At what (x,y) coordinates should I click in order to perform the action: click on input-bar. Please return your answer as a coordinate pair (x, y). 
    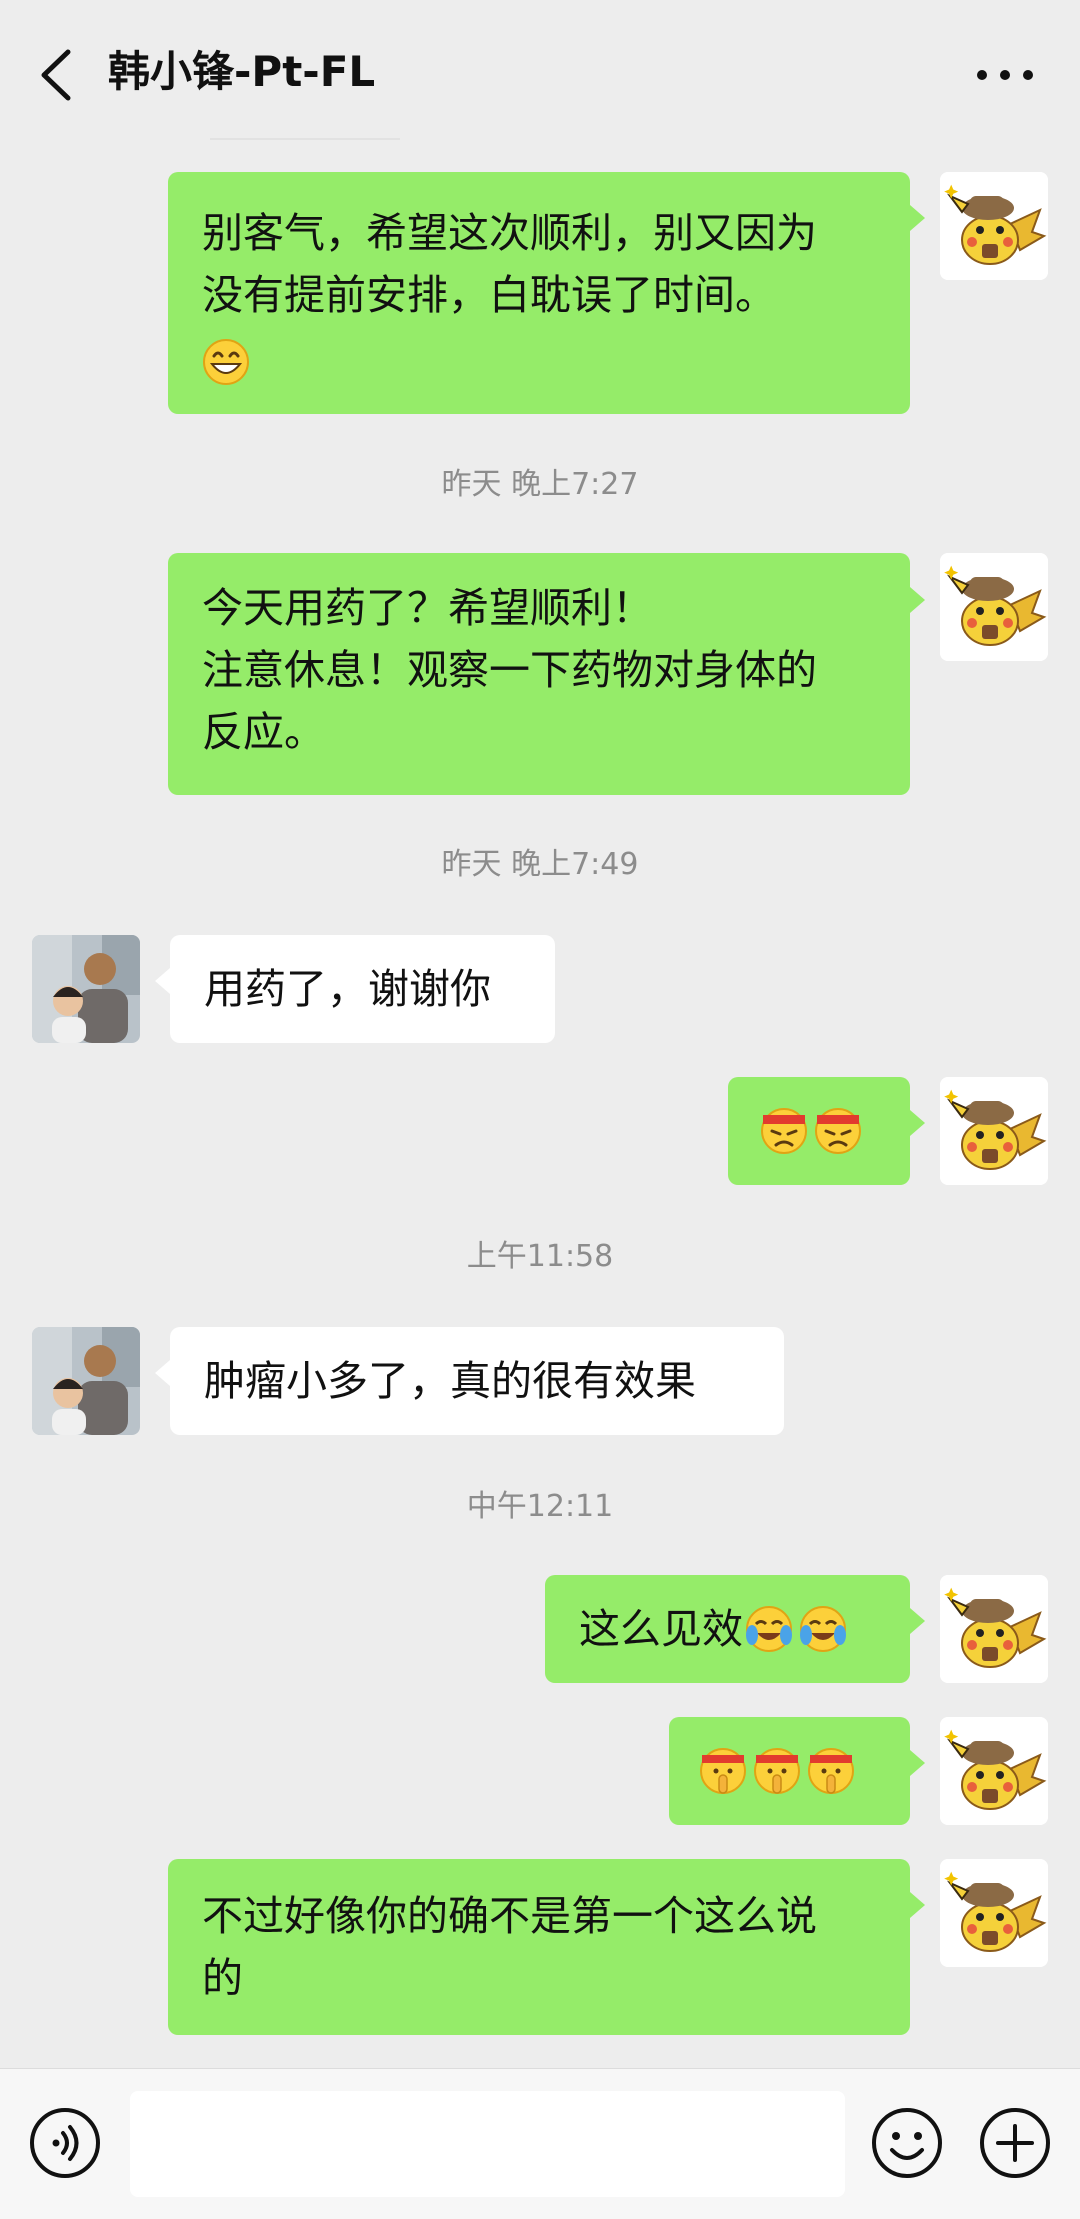
    Looking at the image, I should click on (540, 2143).